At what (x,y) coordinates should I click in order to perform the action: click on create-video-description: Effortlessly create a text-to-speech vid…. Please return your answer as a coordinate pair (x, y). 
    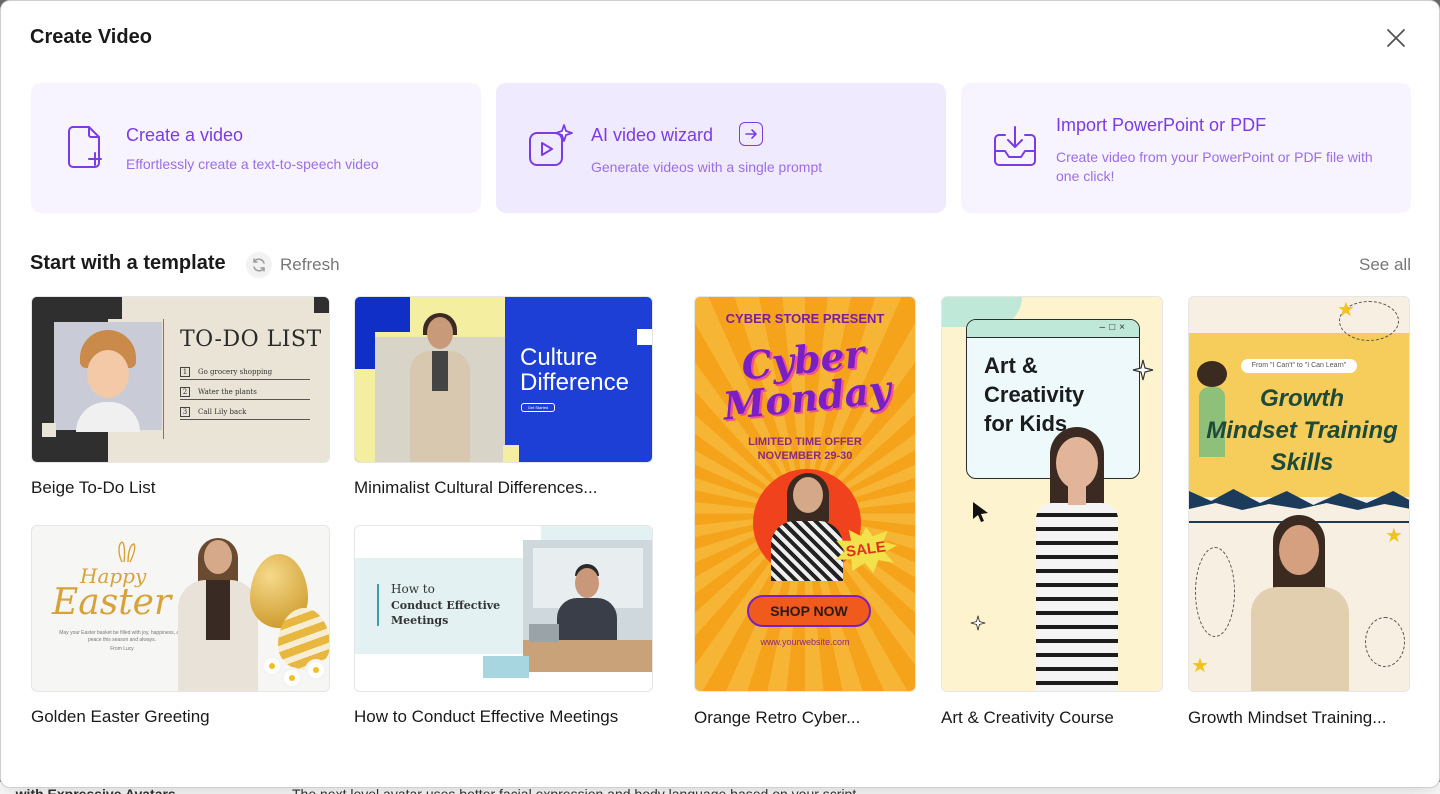
    Looking at the image, I should click on (252, 164).